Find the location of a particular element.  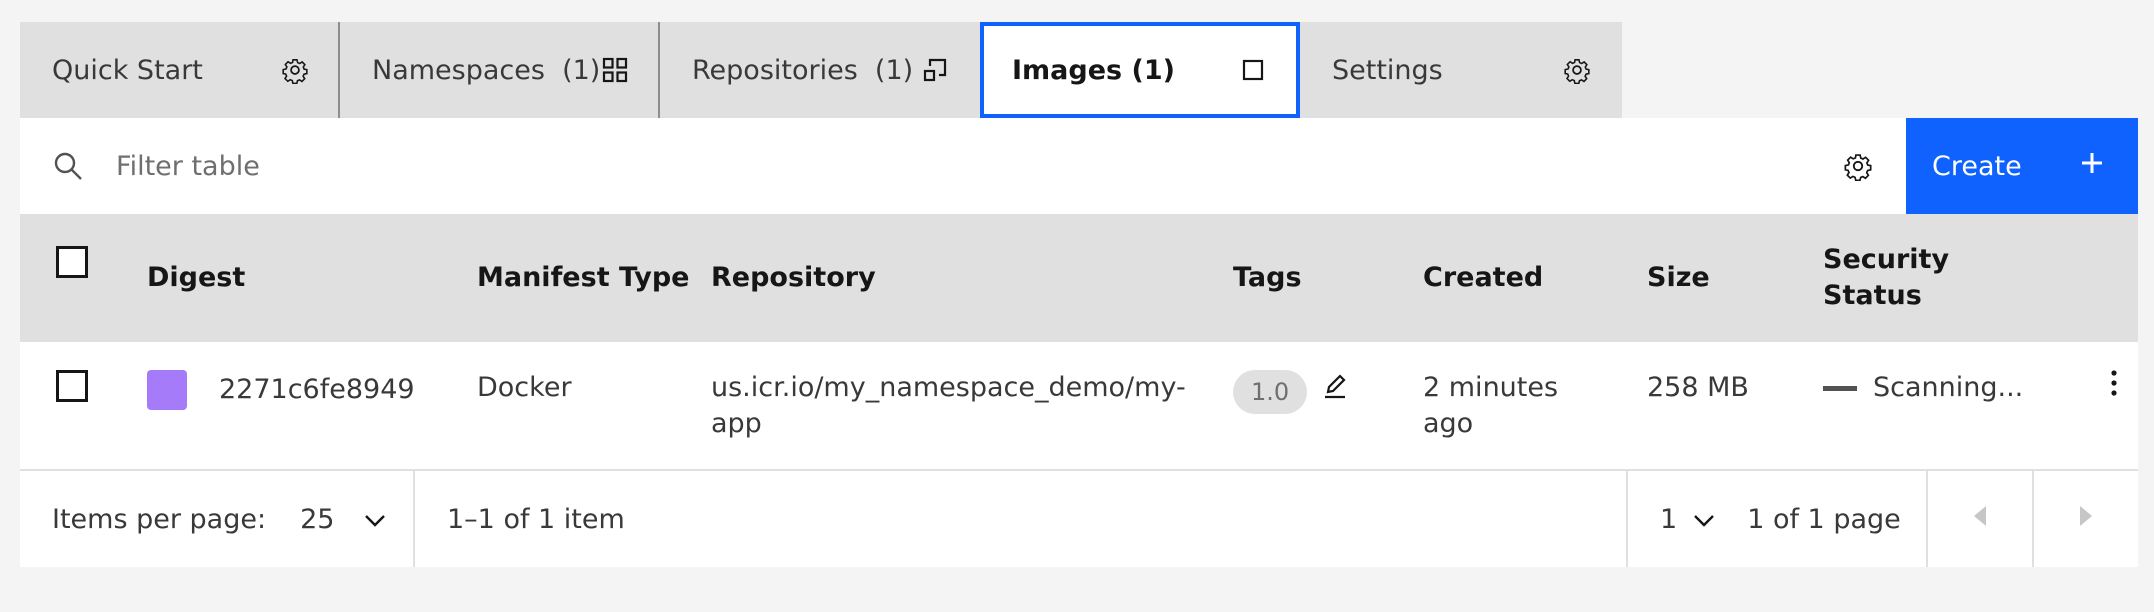

select-all-cell is located at coordinates (83, 278).